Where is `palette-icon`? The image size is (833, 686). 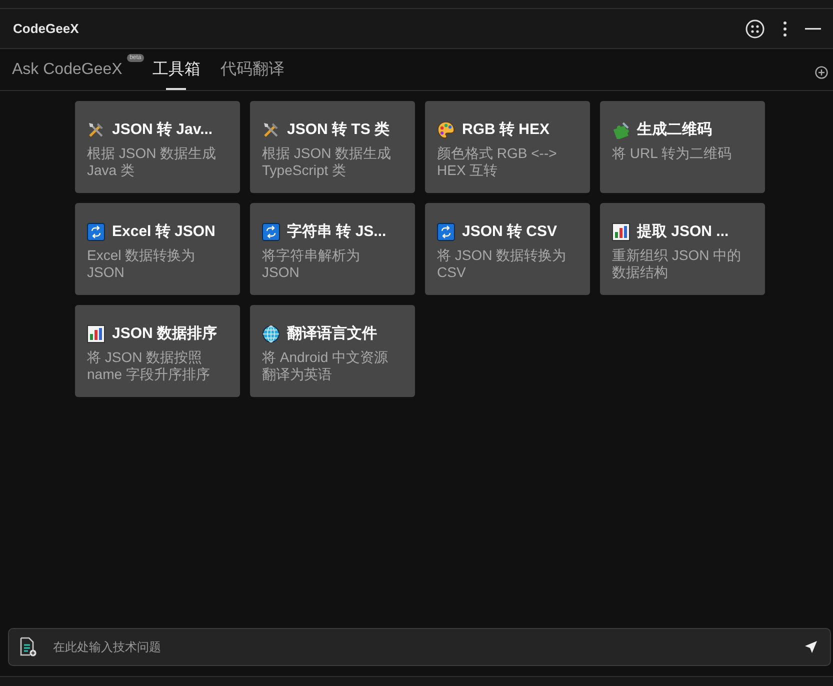 palette-icon is located at coordinates (446, 129).